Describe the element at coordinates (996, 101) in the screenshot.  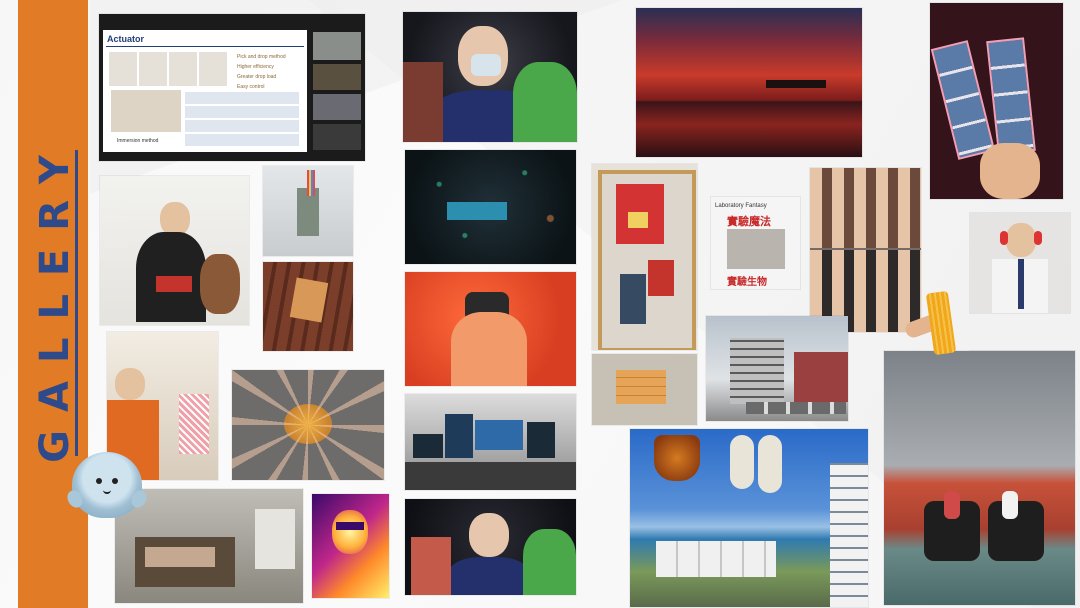
I see `photobooth-strips-photo` at that location.